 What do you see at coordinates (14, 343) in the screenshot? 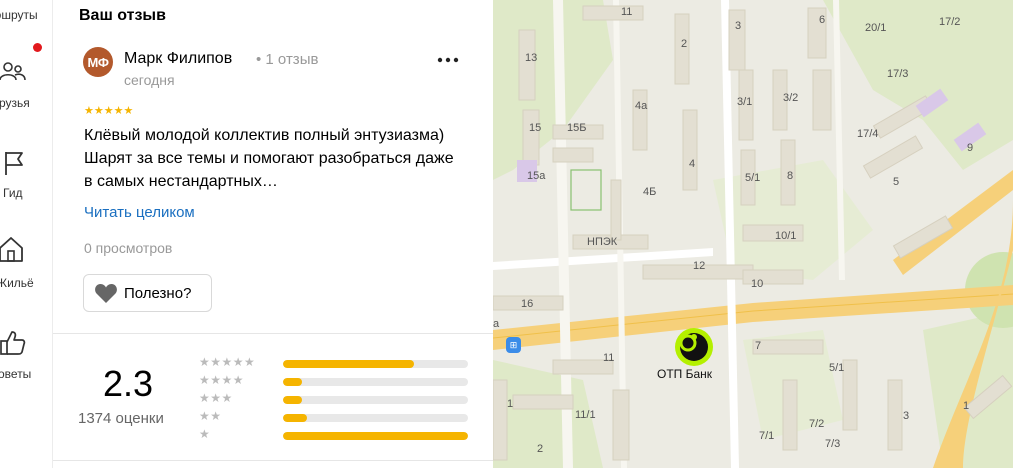
I see `thumbs-up-icon` at bounding box center [14, 343].